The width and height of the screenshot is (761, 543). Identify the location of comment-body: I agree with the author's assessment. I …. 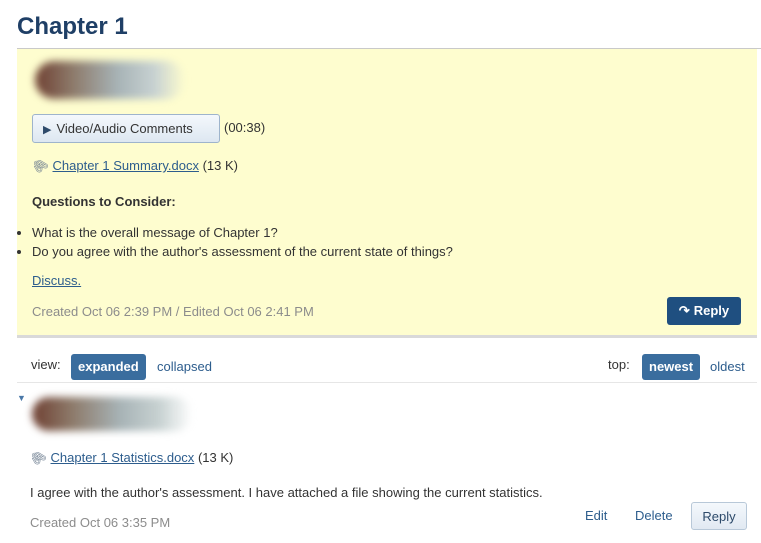
(286, 492).